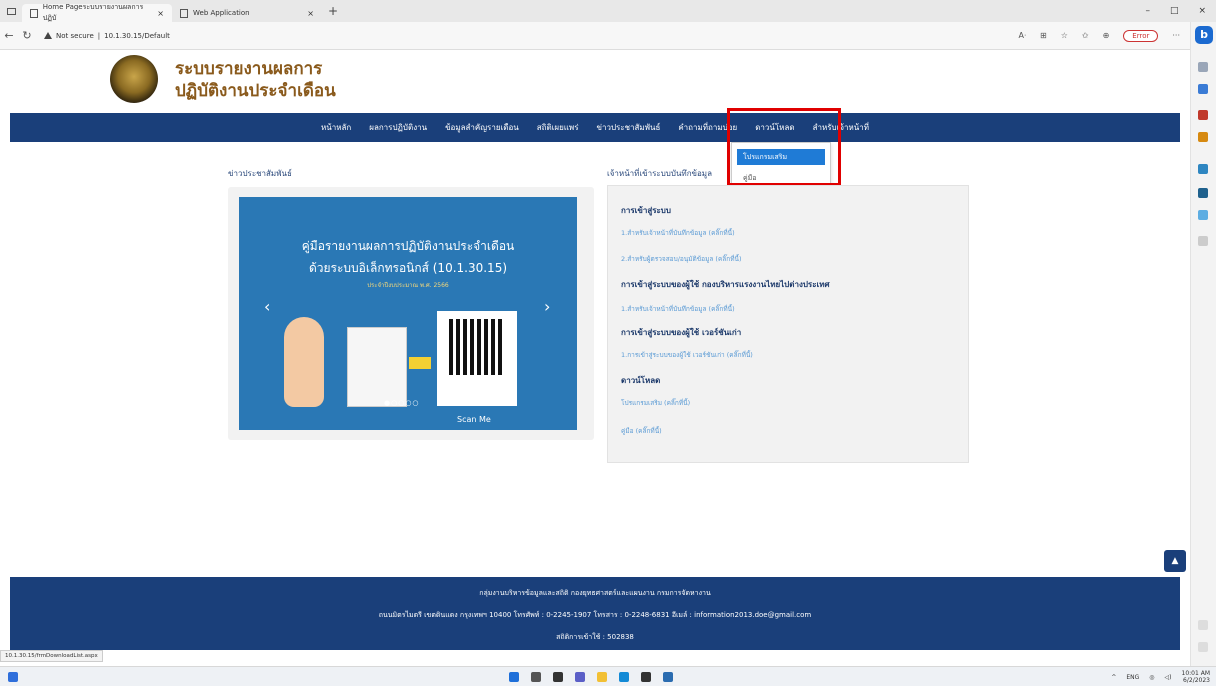  What do you see at coordinates (784, 147) in the screenshot?
I see `highlight-box` at bounding box center [784, 147].